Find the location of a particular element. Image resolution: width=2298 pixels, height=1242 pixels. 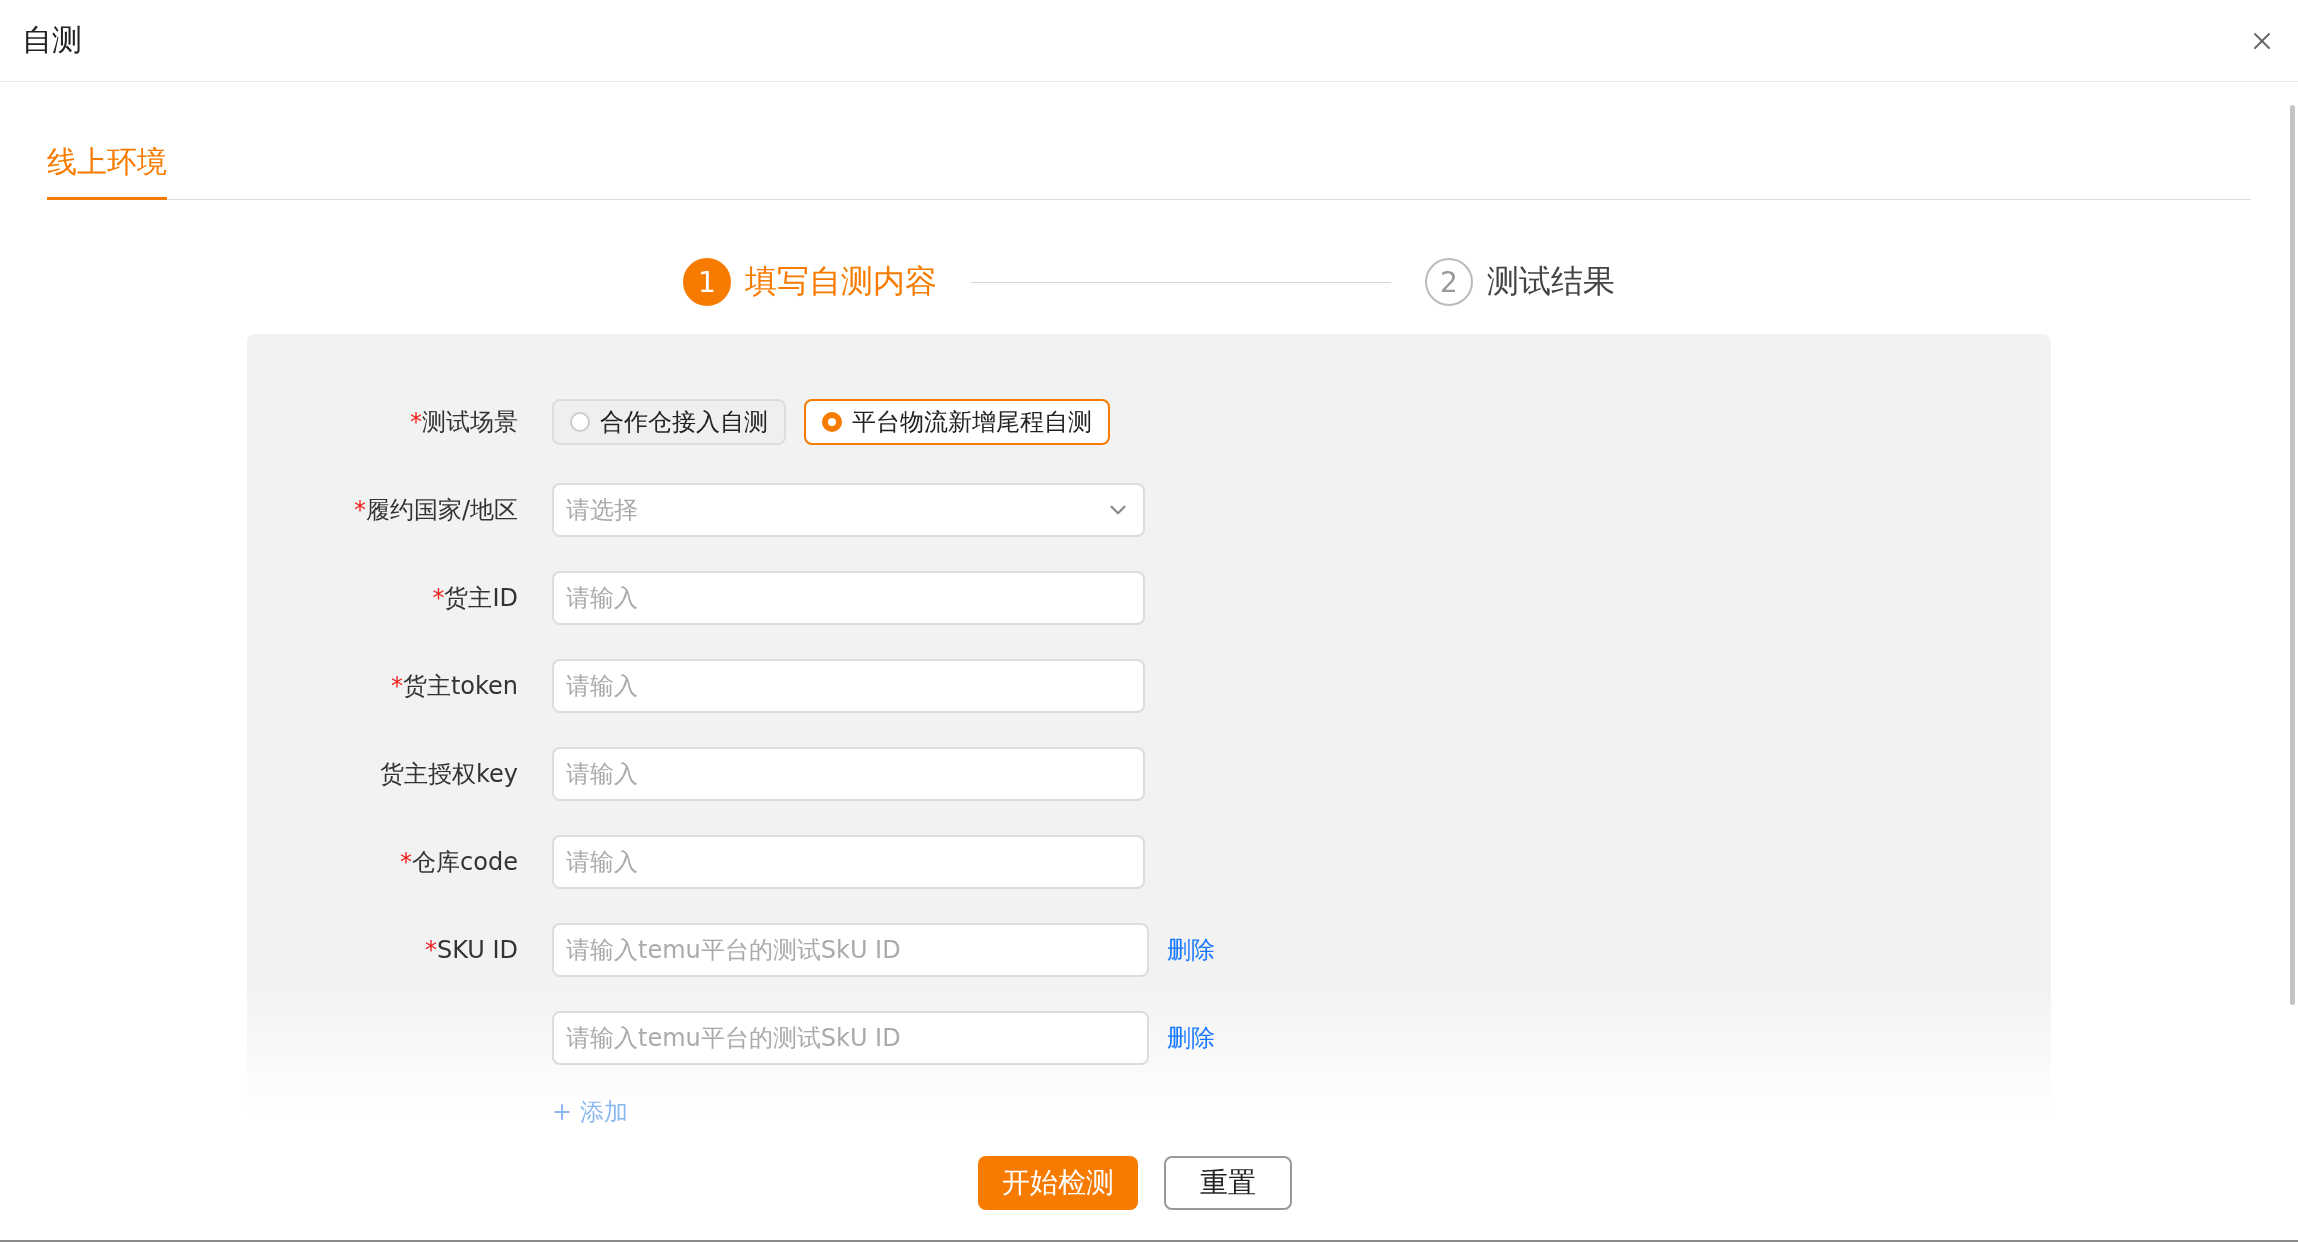

step-number: 1 is located at coordinates (707, 282).